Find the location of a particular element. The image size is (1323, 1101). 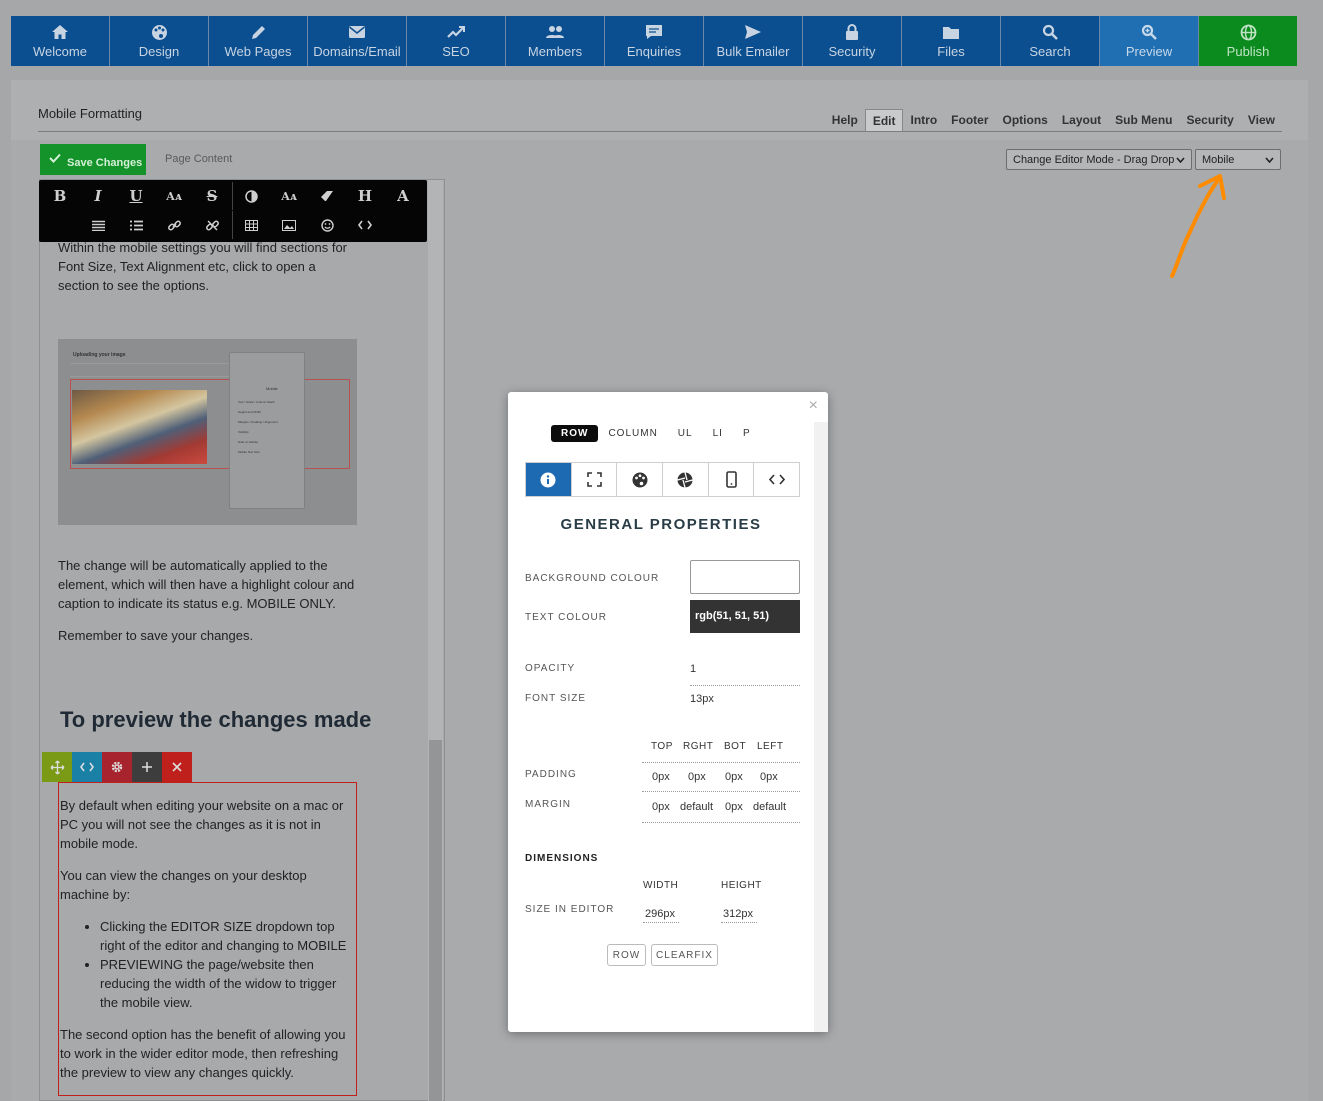

move-icon is located at coordinates (57, 767).